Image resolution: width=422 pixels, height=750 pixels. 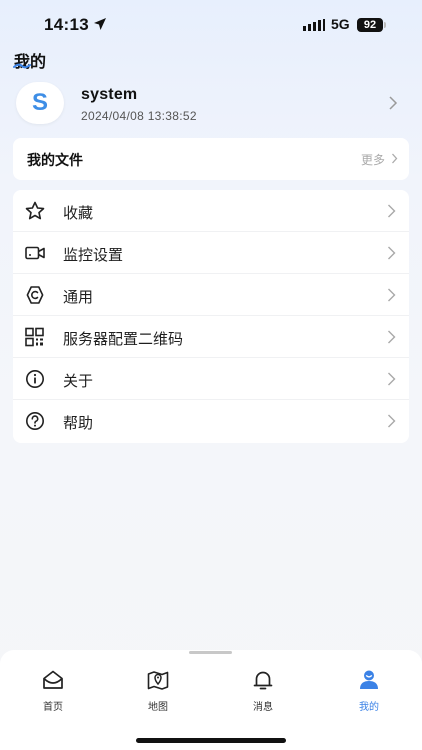 What do you see at coordinates (53, 691) in the screenshot?
I see `tab-home: 首页` at bounding box center [53, 691].